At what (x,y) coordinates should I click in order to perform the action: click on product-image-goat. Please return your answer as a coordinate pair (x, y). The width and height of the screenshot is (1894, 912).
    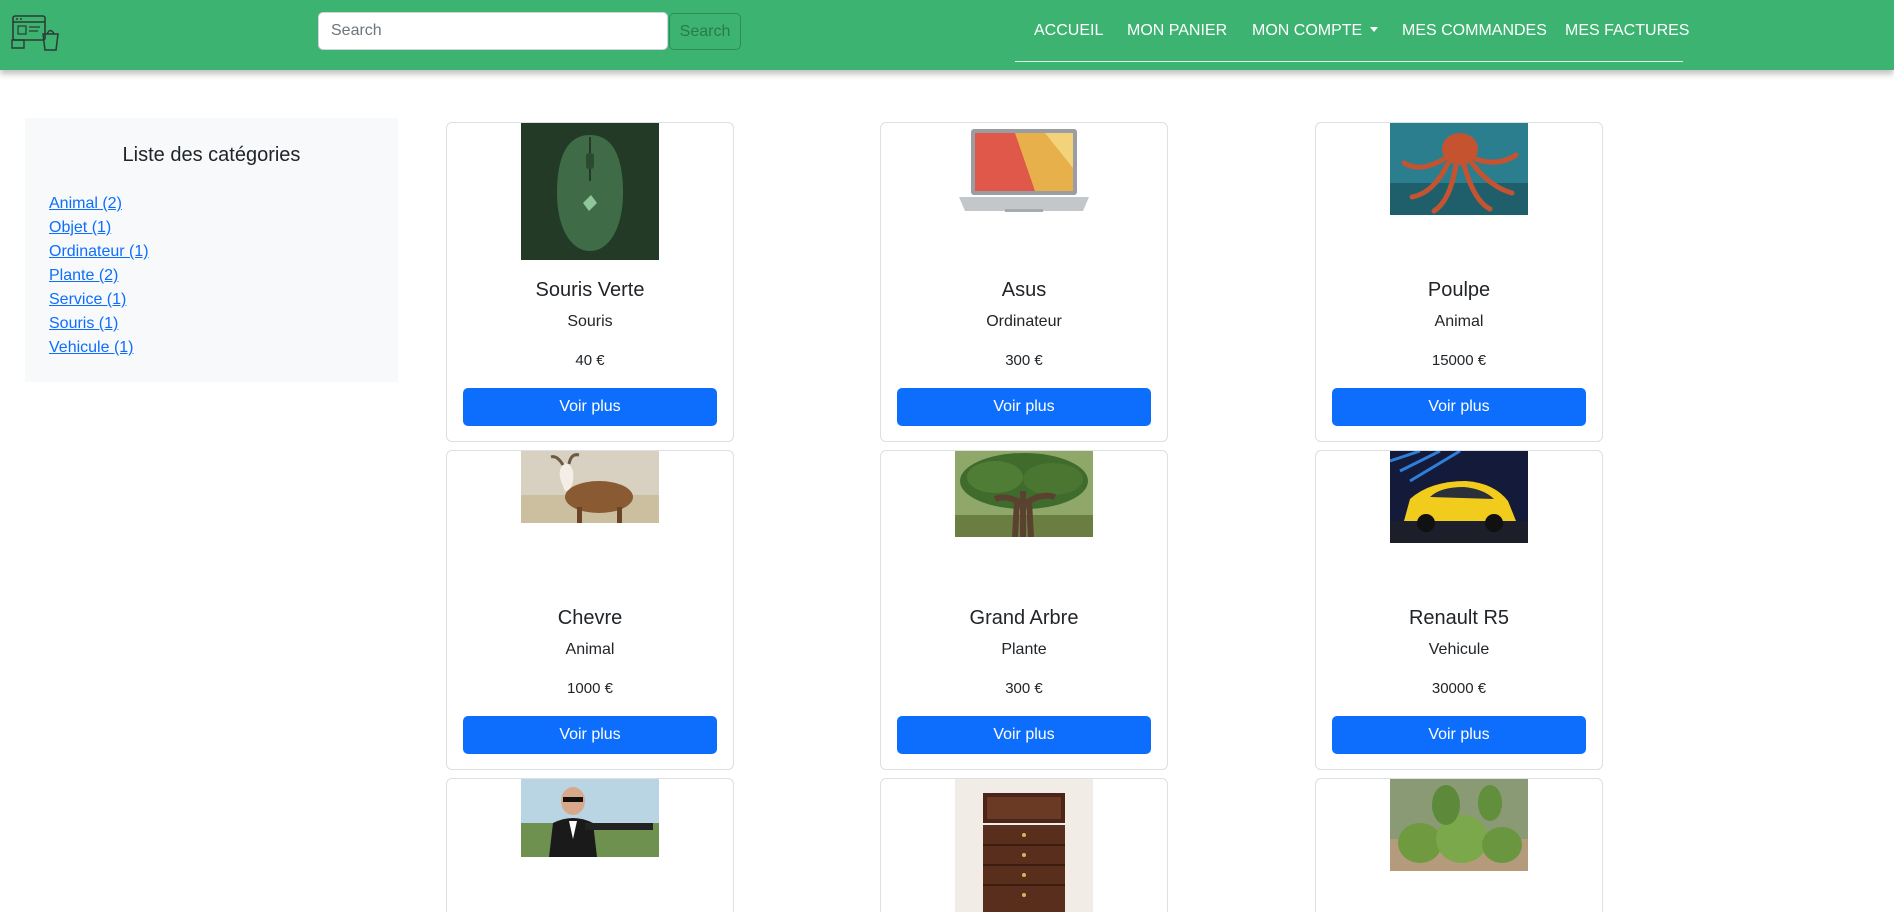
    Looking at the image, I should click on (590, 487).